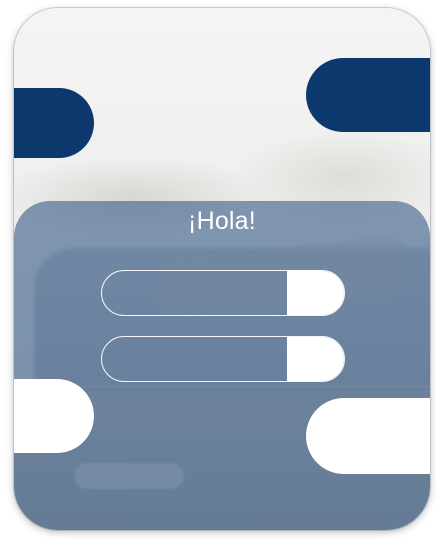  I want to click on decorative-navy-blob-right, so click(368, 95).